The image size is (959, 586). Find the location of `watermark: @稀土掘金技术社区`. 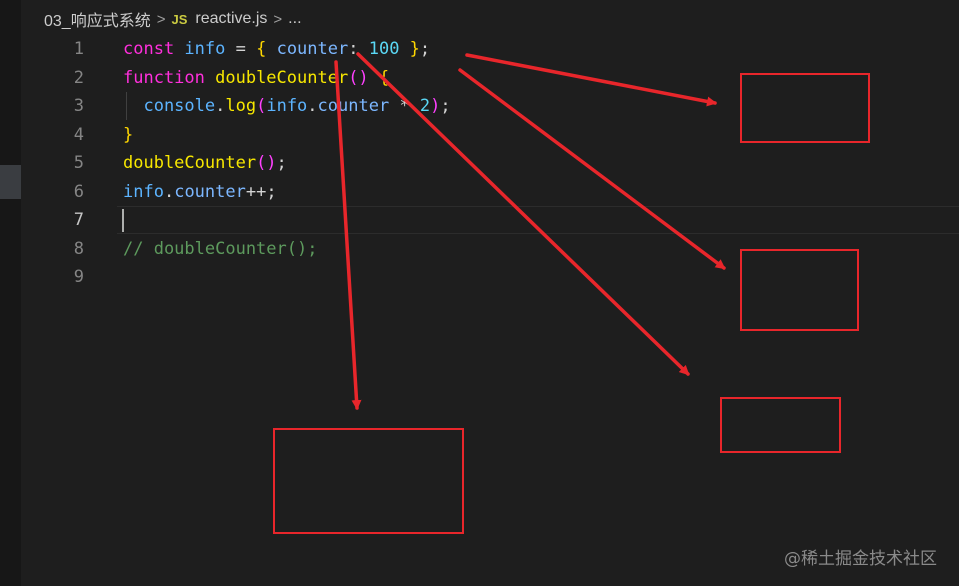

watermark: @稀土掘金技术社区 is located at coordinates (860, 559).